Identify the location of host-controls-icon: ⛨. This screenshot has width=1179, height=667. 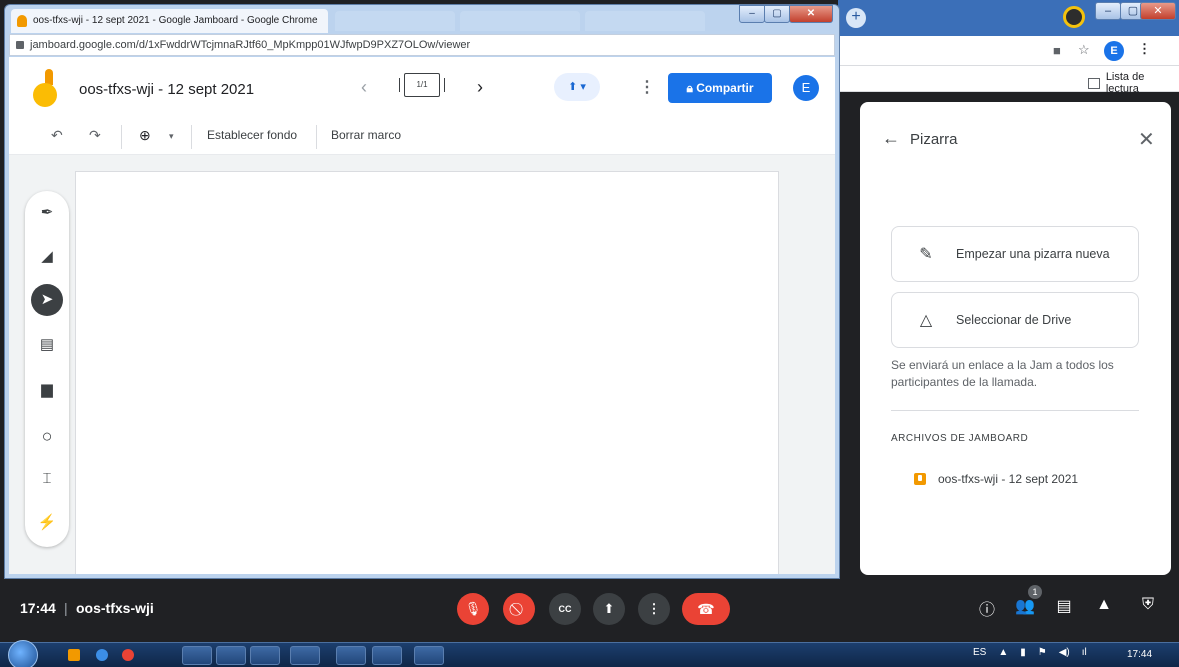
(1148, 605).